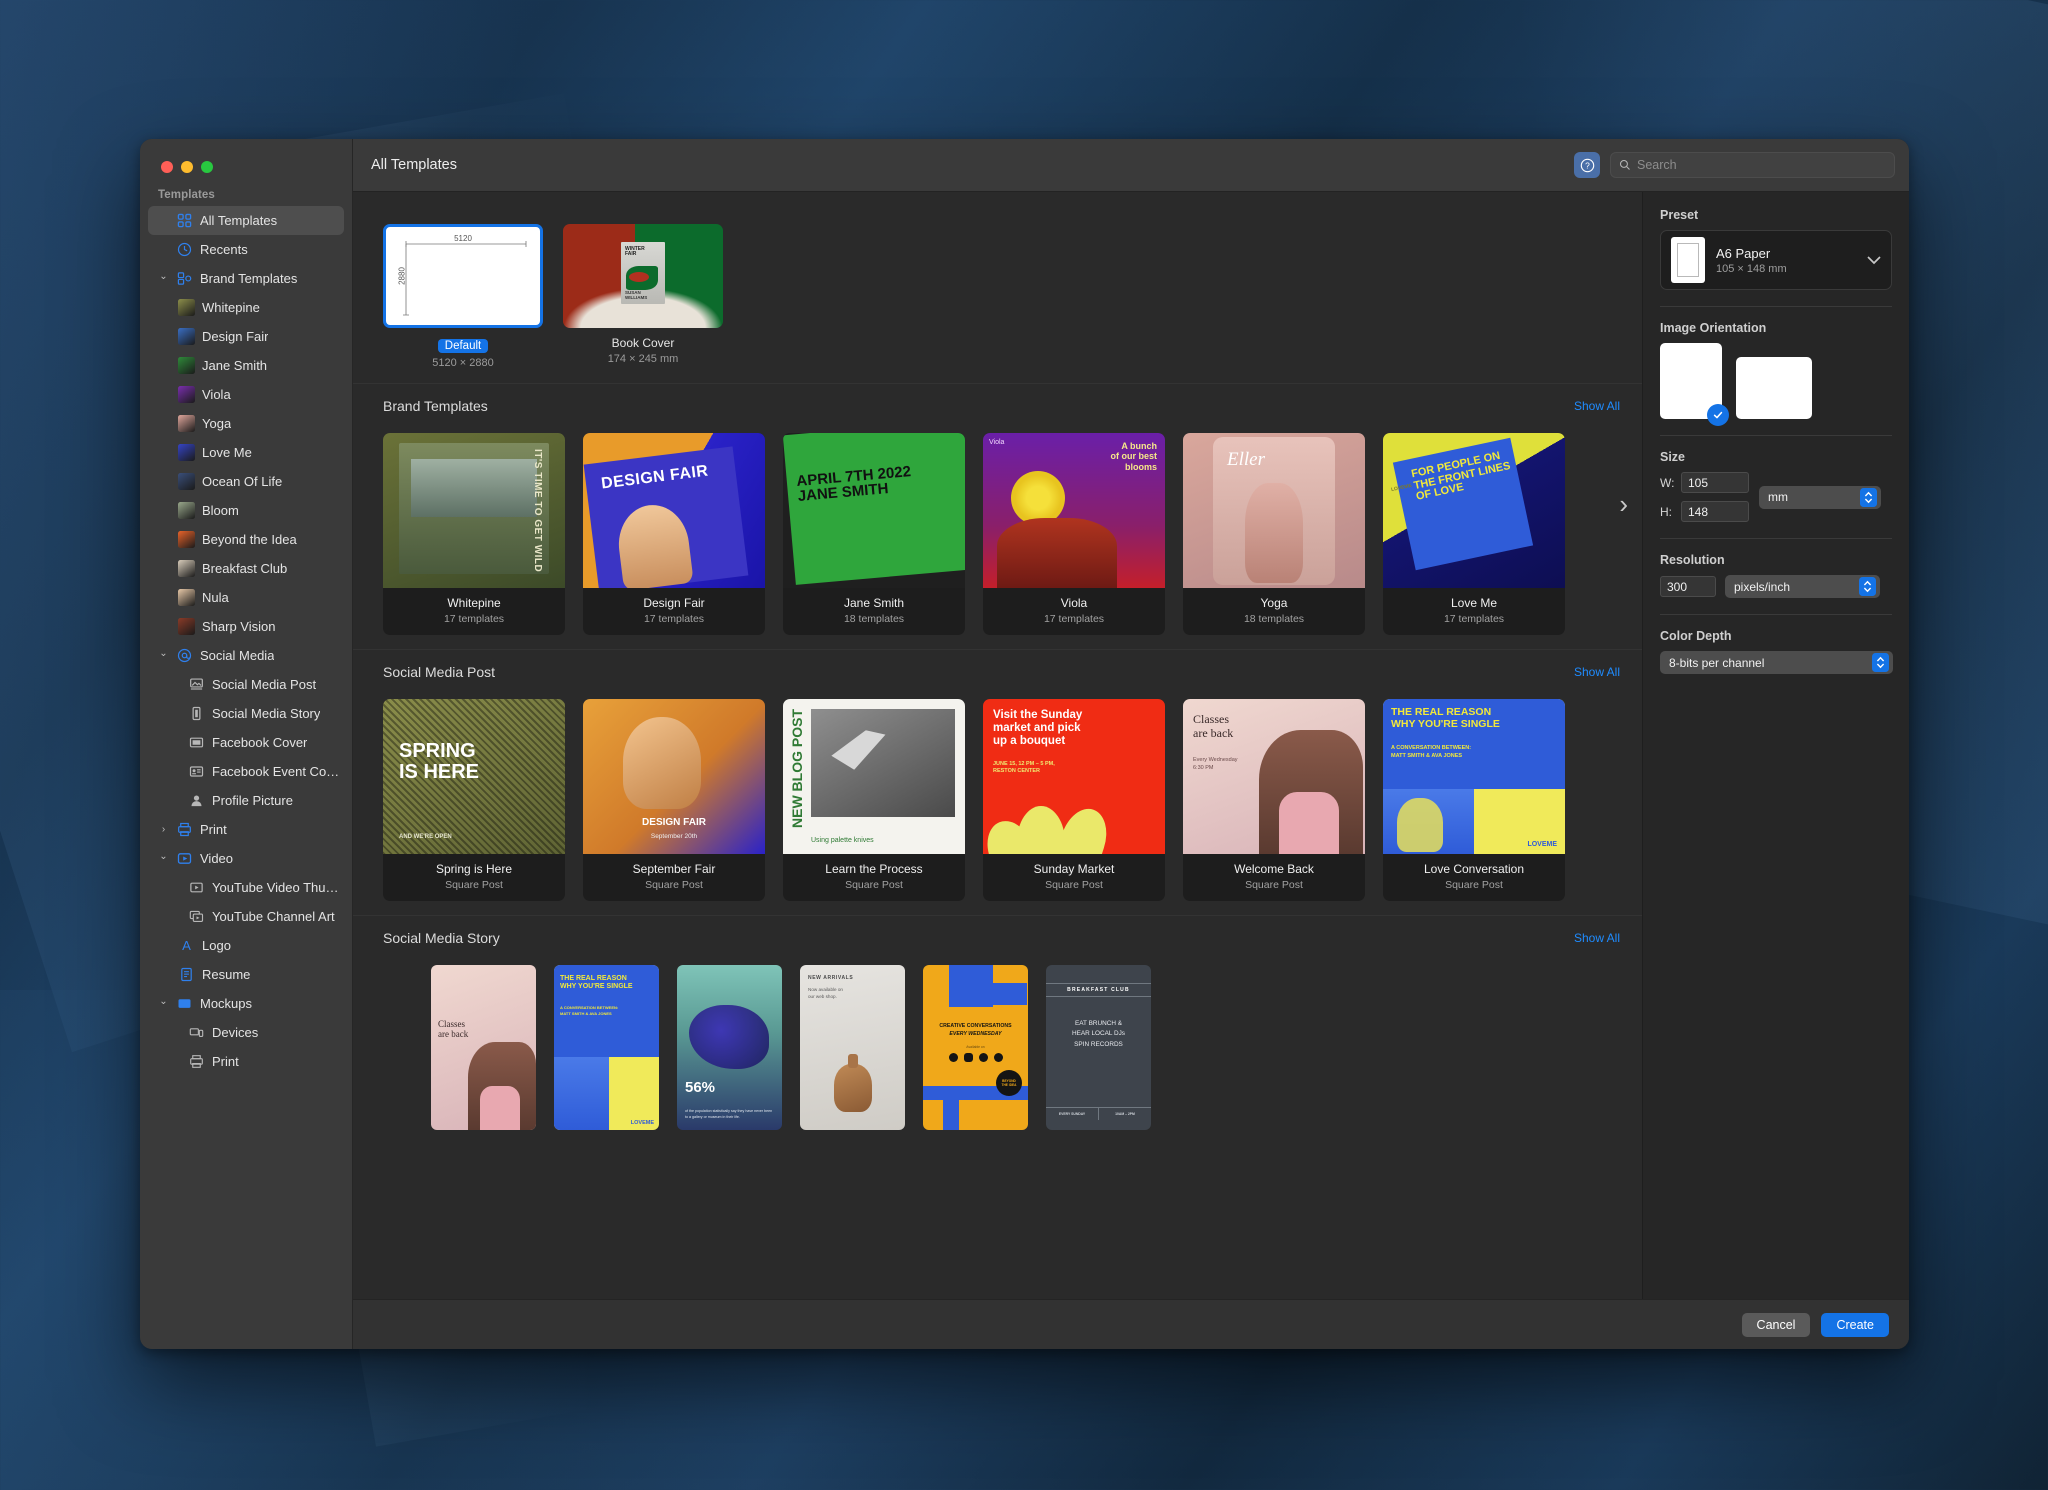  What do you see at coordinates (207, 167) in the screenshot?
I see `zoom-button` at bounding box center [207, 167].